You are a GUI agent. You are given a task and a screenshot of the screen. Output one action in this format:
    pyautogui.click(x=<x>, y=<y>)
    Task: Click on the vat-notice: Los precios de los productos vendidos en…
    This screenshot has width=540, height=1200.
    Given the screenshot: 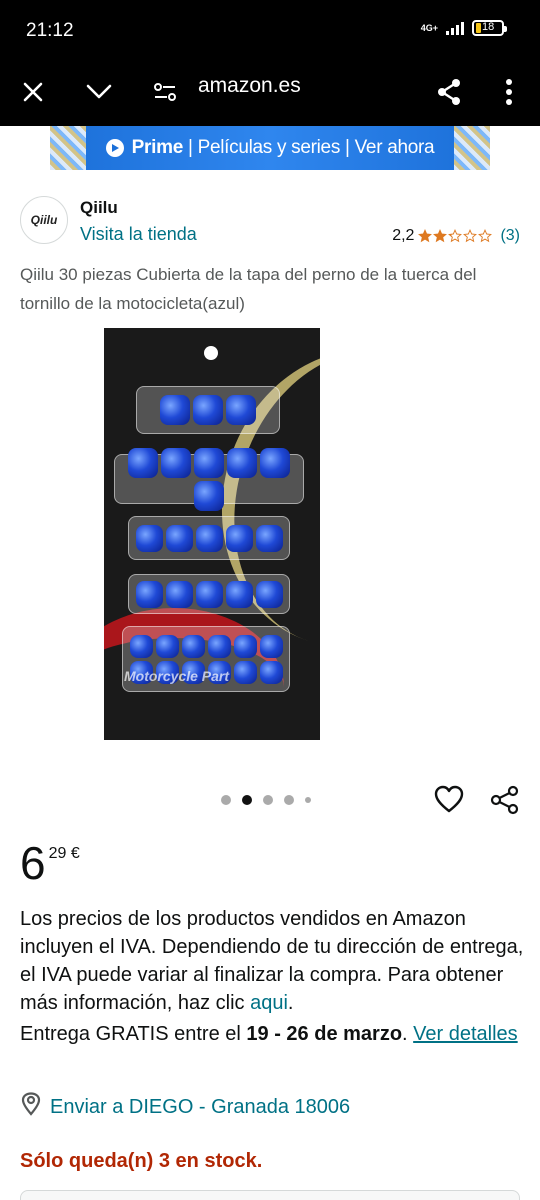 What is the action you would take?
    pyautogui.click(x=272, y=961)
    